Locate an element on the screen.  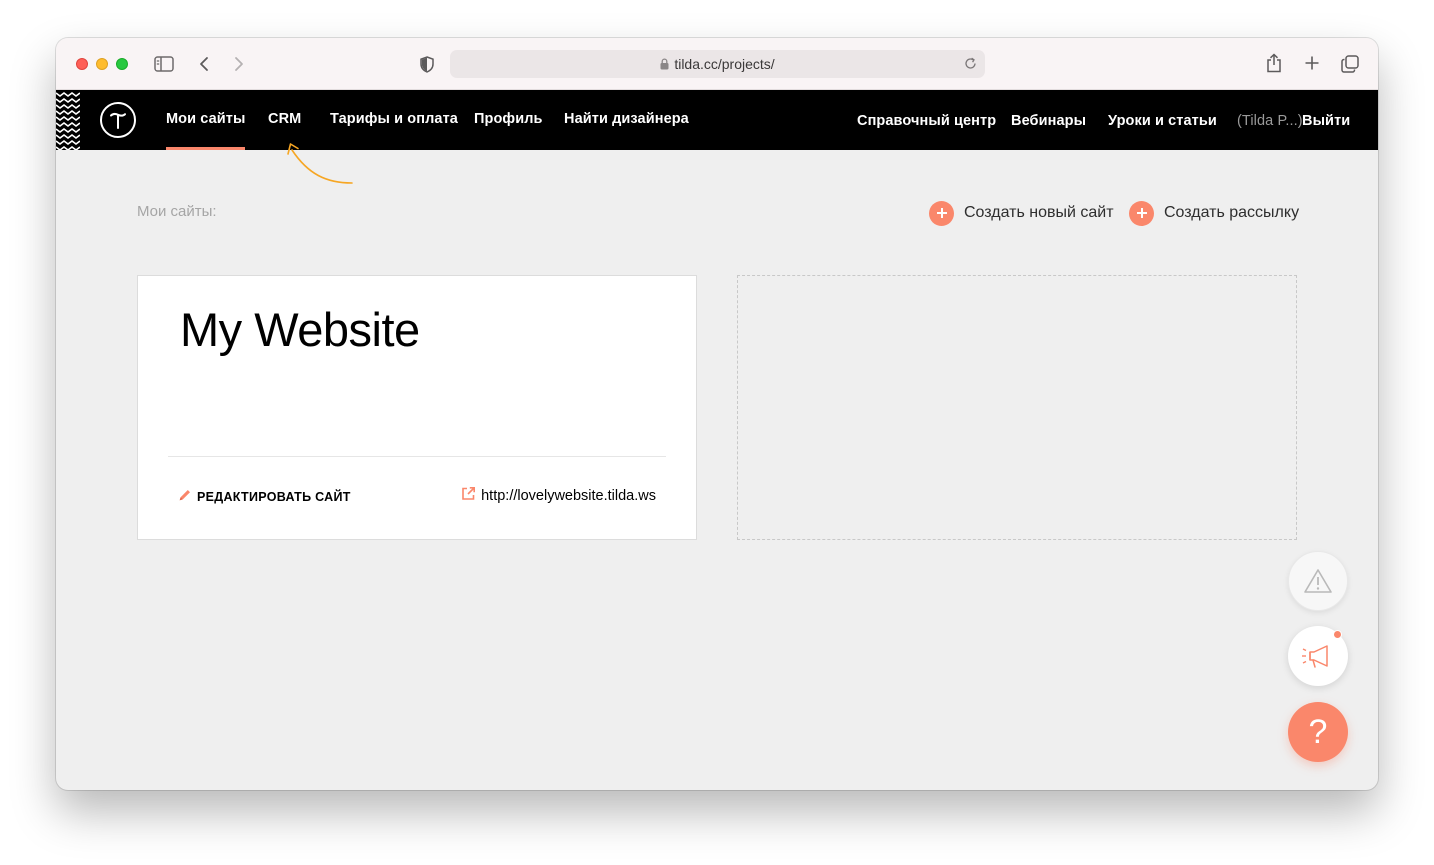
lock-icon is located at coordinates (664, 64).